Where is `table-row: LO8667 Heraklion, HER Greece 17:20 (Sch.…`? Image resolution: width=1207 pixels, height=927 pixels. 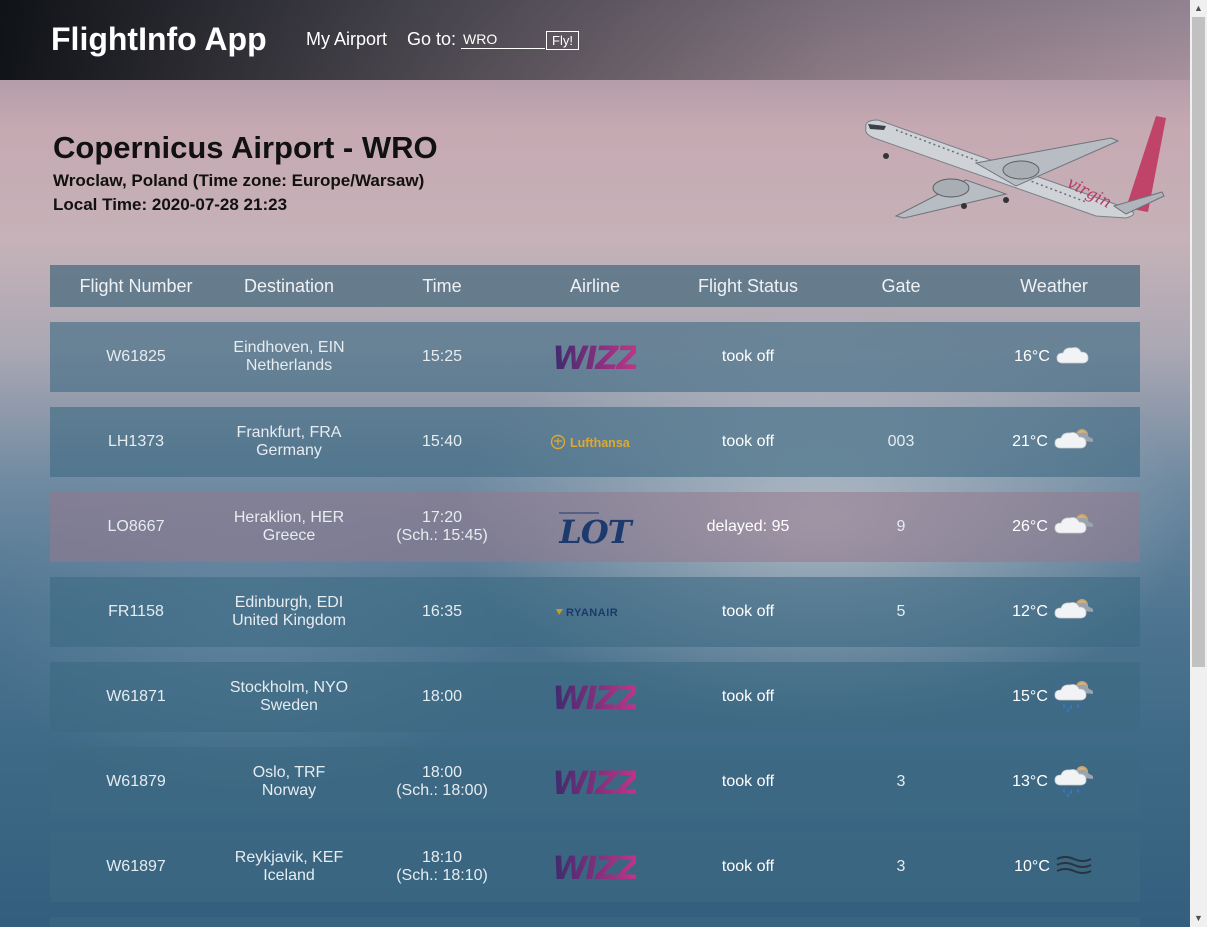
table-row: LO8667 Heraklion, HER Greece 17:20 (Sch.… is located at coordinates (595, 527).